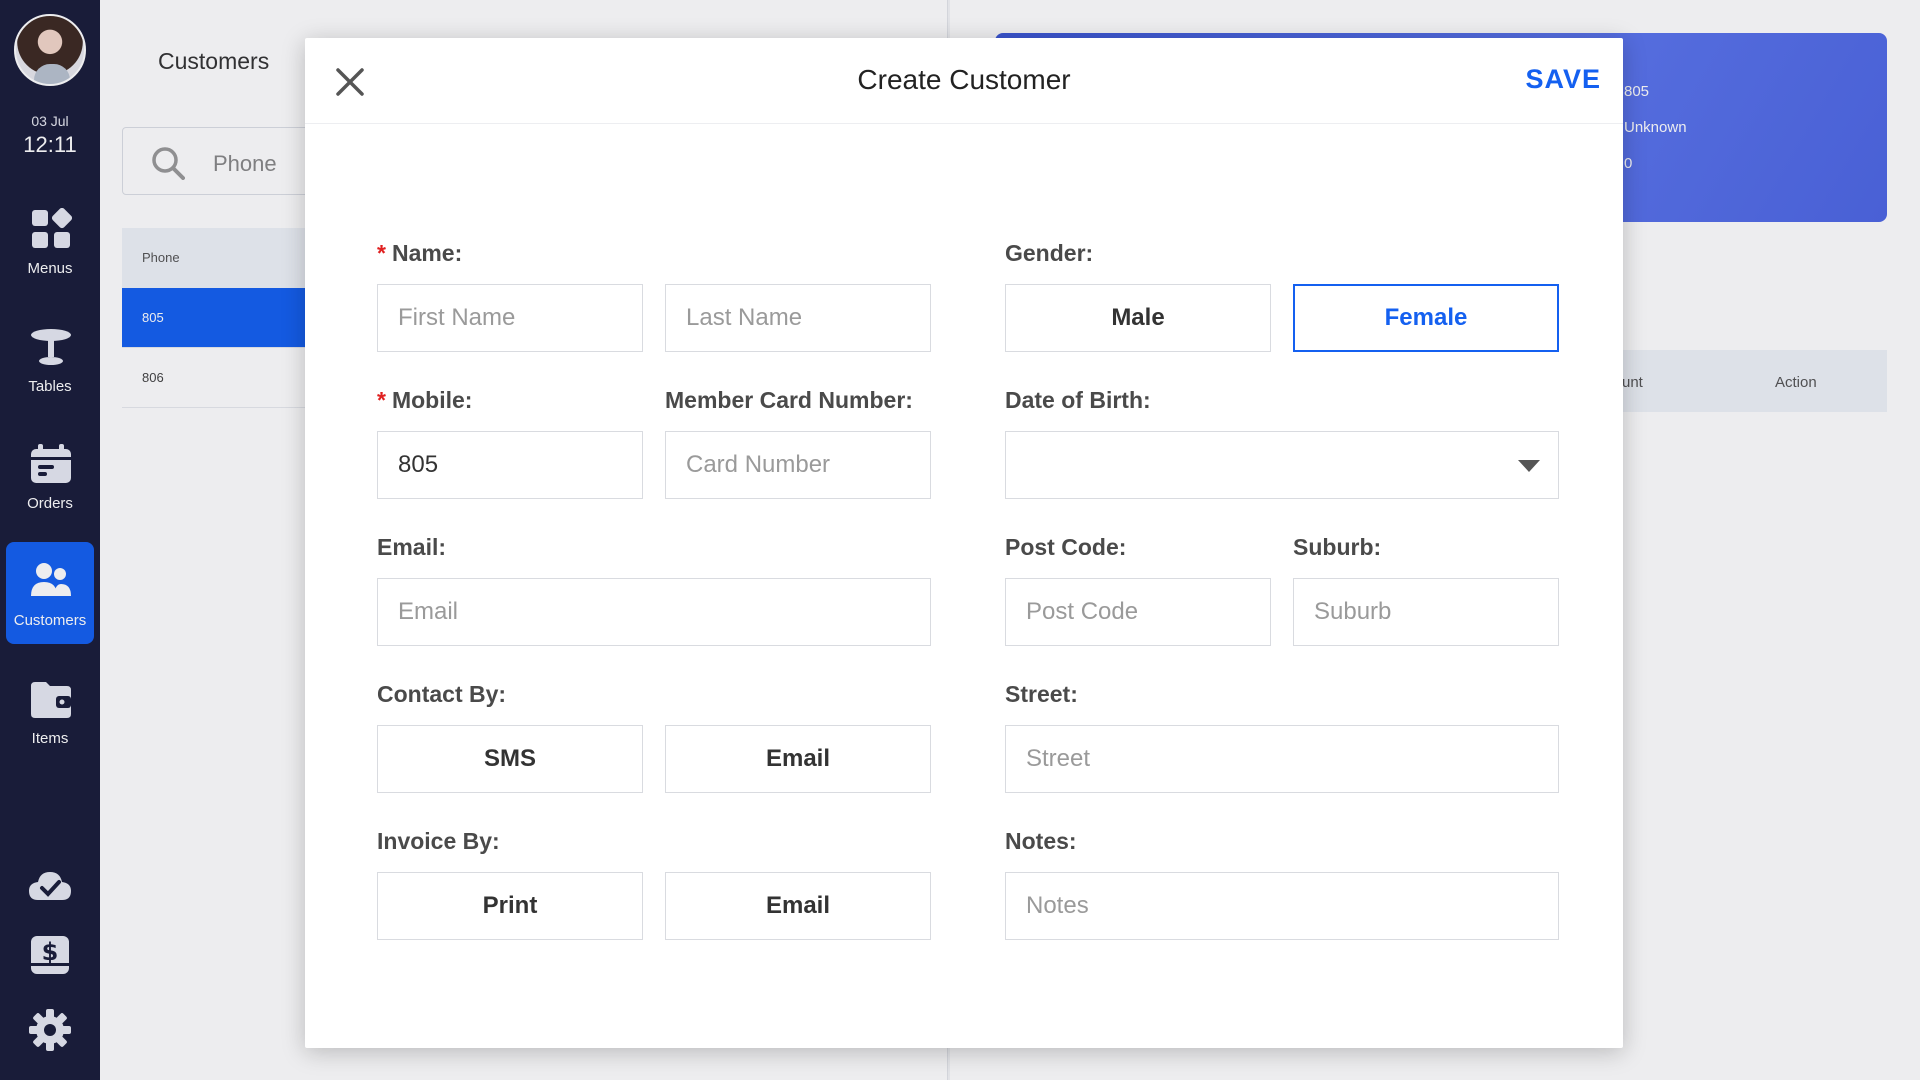 The image size is (1920, 1080). I want to click on invoice-email-button: Email, so click(798, 906).